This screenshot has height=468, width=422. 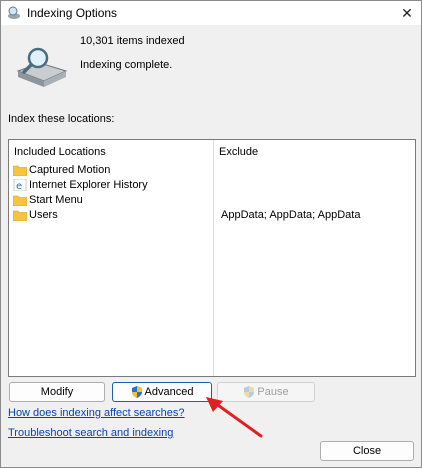 What do you see at coordinates (136, 392) in the screenshot?
I see `uac-shield-icon` at bounding box center [136, 392].